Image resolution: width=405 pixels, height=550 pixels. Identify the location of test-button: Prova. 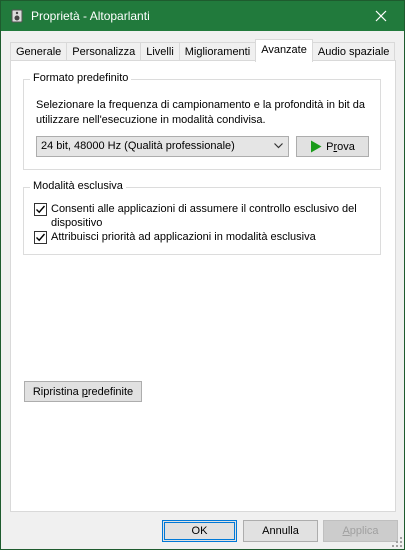
(332, 146).